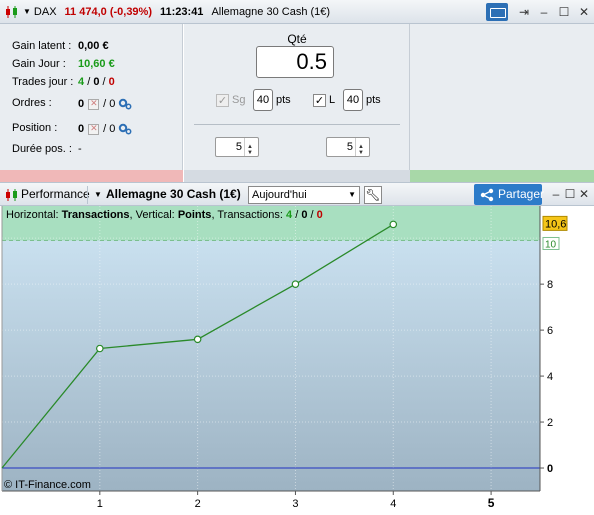 Image resolution: width=594 pixels, height=515 pixels. I want to click on minimize-icon: –, so click(544, 12).